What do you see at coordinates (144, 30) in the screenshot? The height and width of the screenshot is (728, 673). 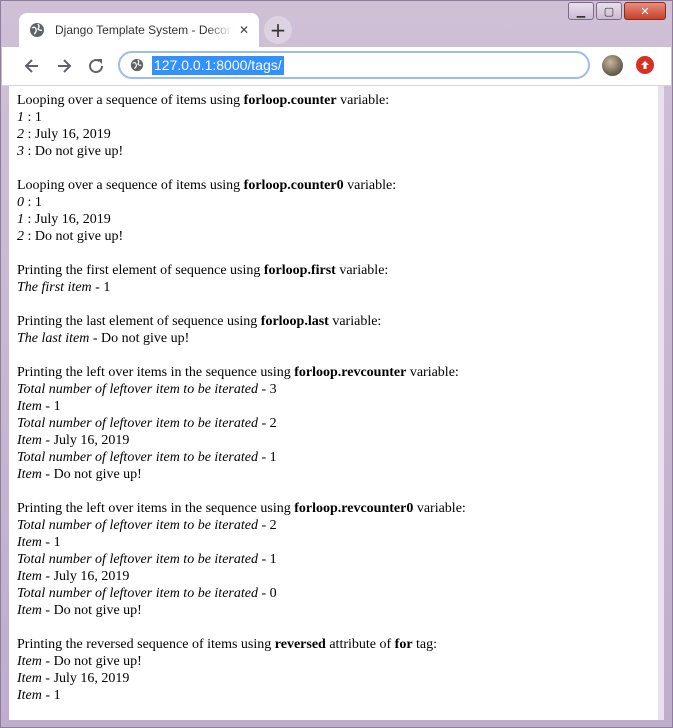 I see `tab-title: Django Template System - Decorators` at bounding box center [144, 30].